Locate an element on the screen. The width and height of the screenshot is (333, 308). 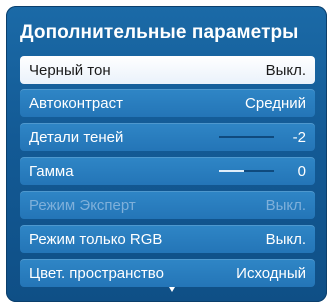
shadow-detail-slider is located at coordinates (246, 137).